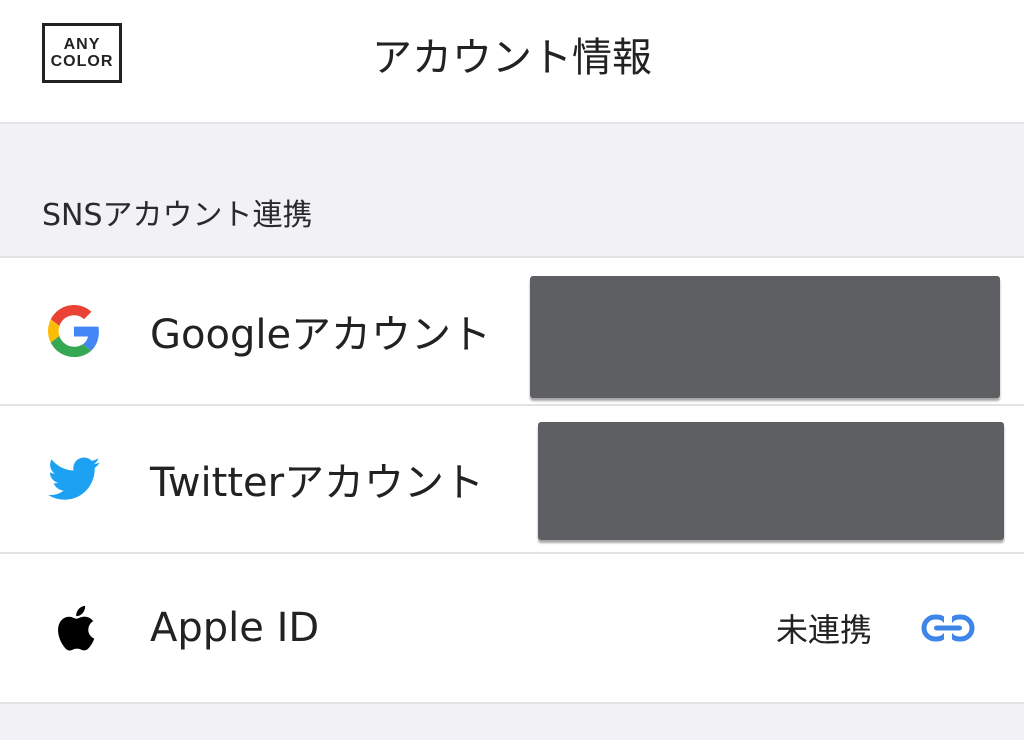 The height and width of the screenshot is (740, 1024). I want to click on page-title: アカウント情報, so click(512, 58).